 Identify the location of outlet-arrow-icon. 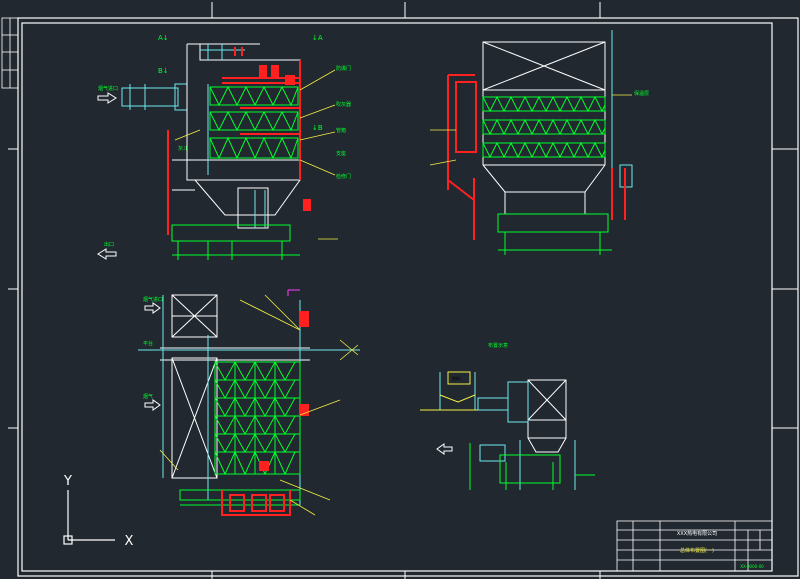
(107, 254).